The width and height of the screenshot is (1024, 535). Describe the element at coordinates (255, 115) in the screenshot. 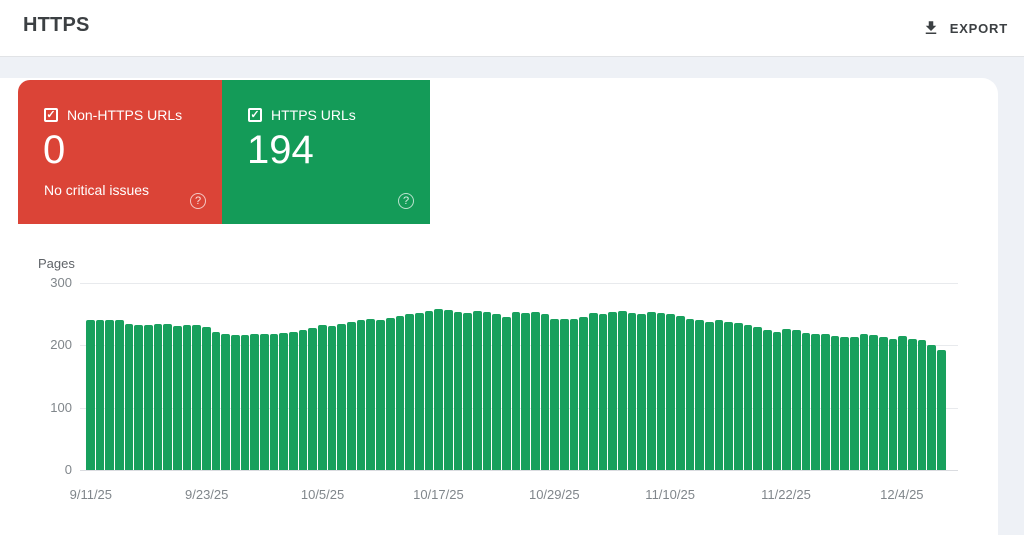

I see `https-checkbox: ✓` at that location.